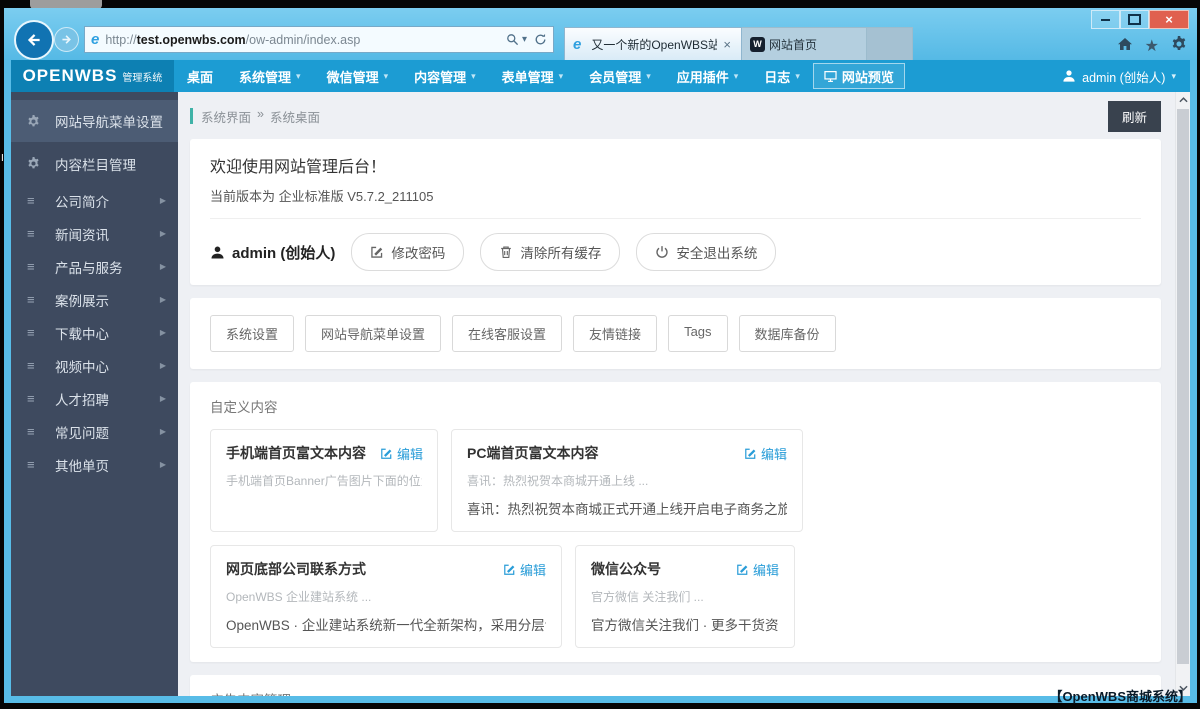 This screenshot has height=709, width=1200. Describe the element at coordinates (727, 44) in the screenshot. I see `tab-close-icon: ×` at that location.